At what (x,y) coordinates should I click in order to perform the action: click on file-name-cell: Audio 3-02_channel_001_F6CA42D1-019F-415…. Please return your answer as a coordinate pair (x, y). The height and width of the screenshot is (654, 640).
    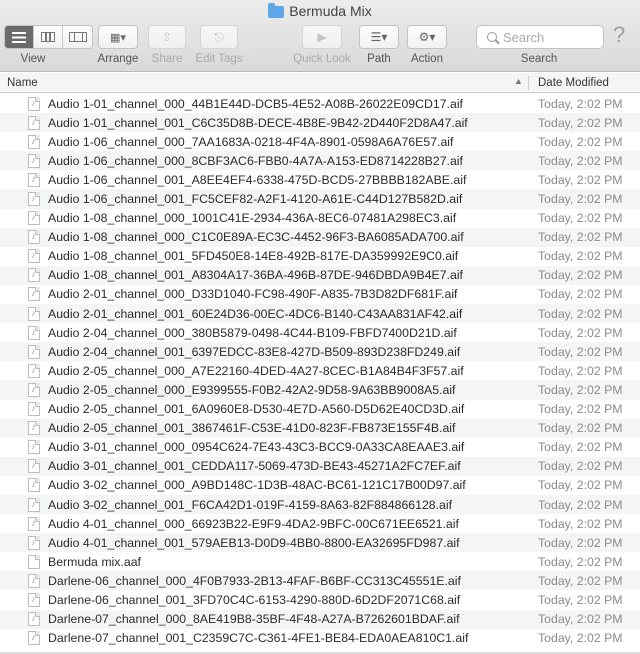
    Looking at the image, I should click on (265, 504).